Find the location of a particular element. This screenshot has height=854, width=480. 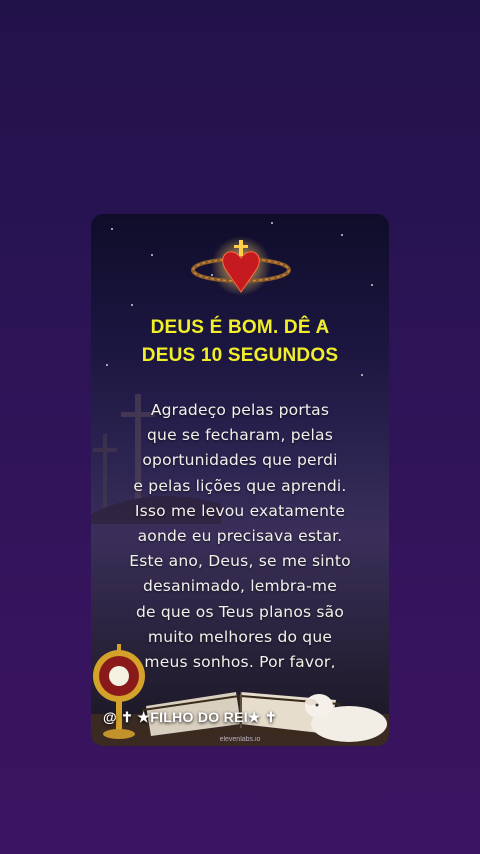

prayer-line: Agradeço pelas portas is located at coordinates (240, 410).